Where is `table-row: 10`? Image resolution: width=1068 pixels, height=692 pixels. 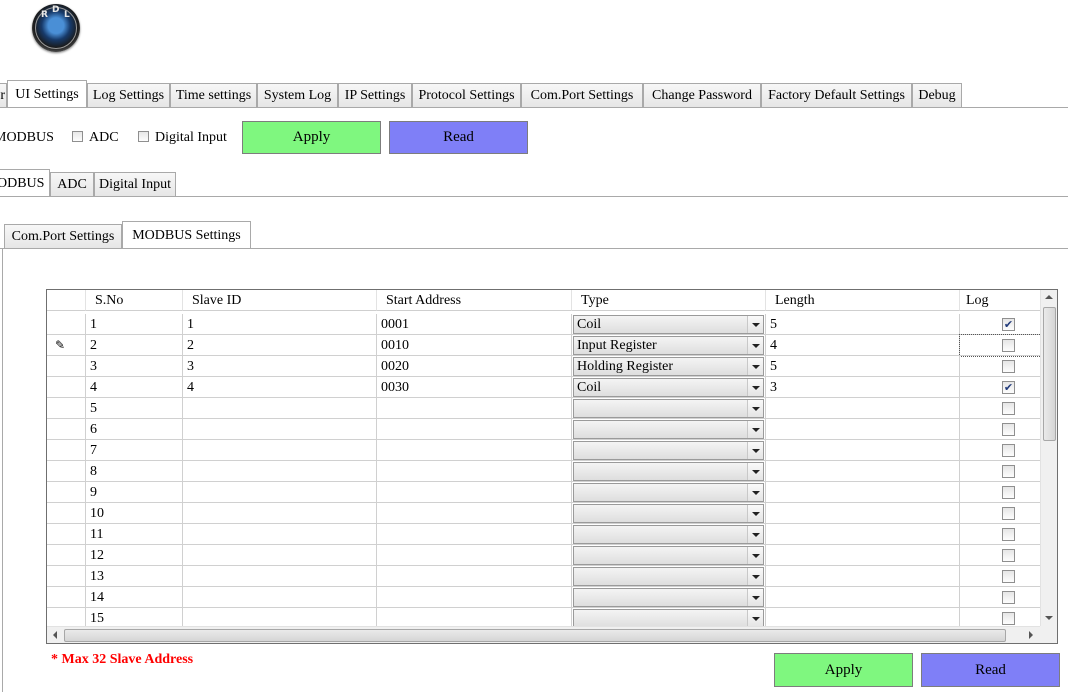
table-row: 10 is located at coordinates (544, 513).